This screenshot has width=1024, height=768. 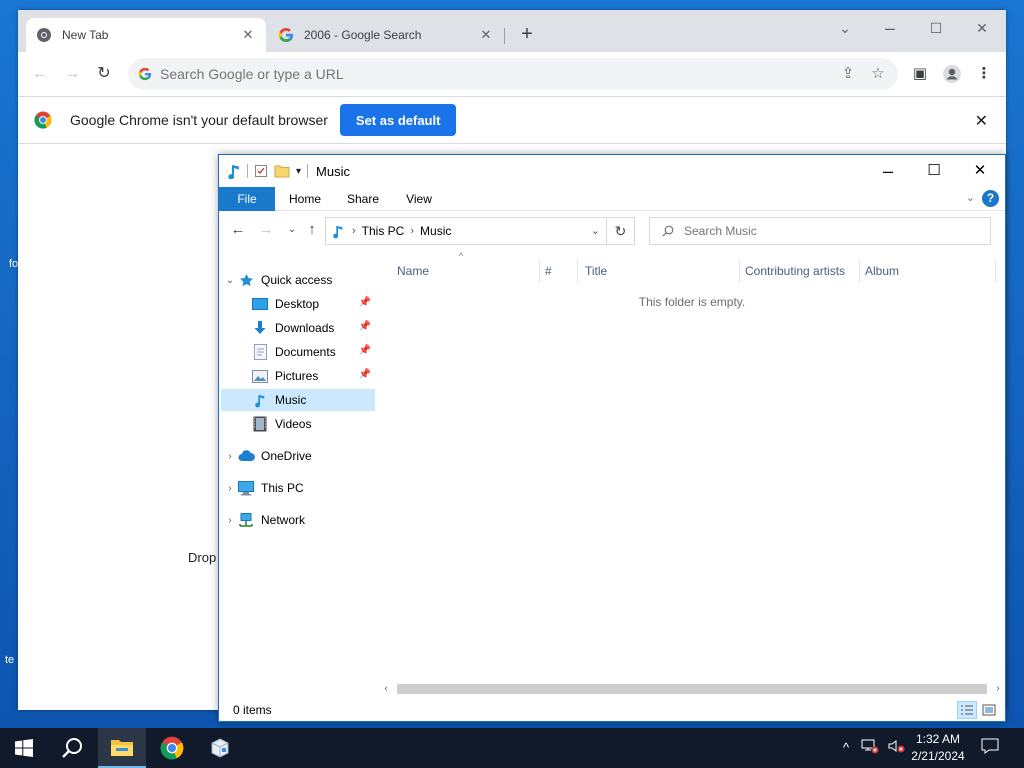 I want to click on horizontal-scrollbar: ‹ ›, so click(x=692, y=689).